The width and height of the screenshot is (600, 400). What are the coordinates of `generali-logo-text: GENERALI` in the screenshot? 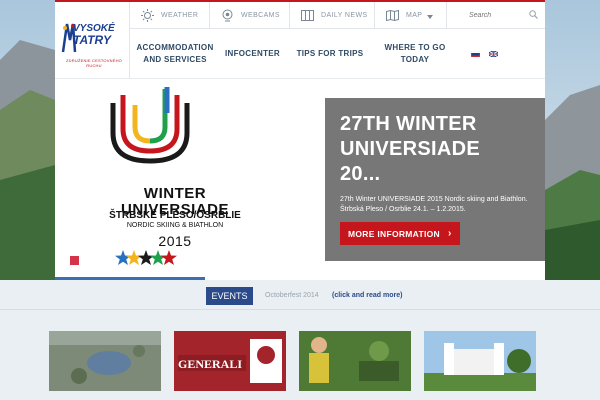 It's located at (210, 364).